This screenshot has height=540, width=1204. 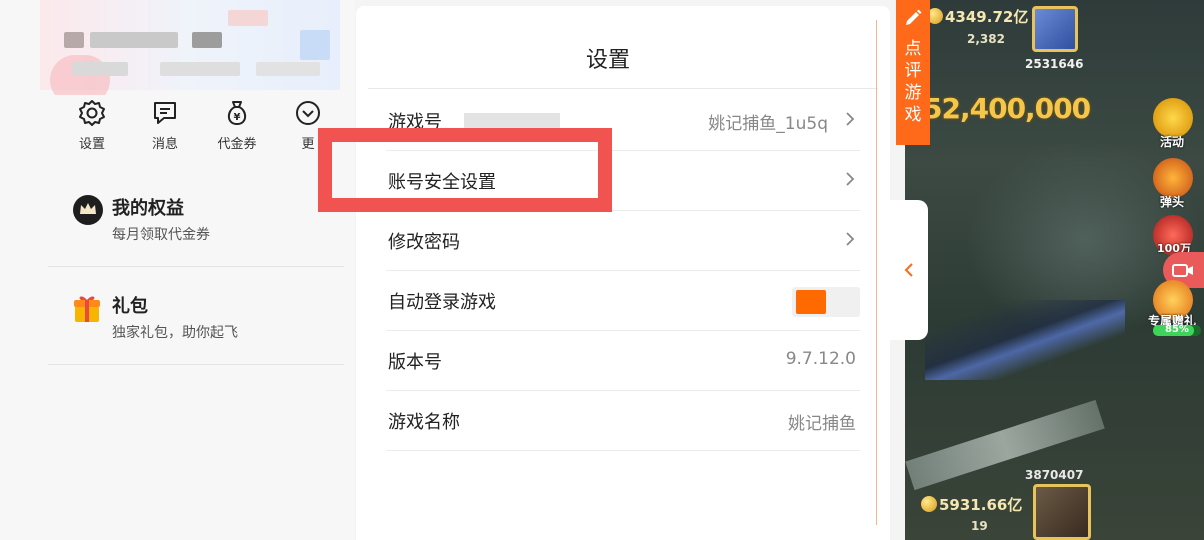 What do you see at coordinates (820, 359) in the screenshot?
I see `version-value: 9.7.12.0` at bounding box center [820, 359].